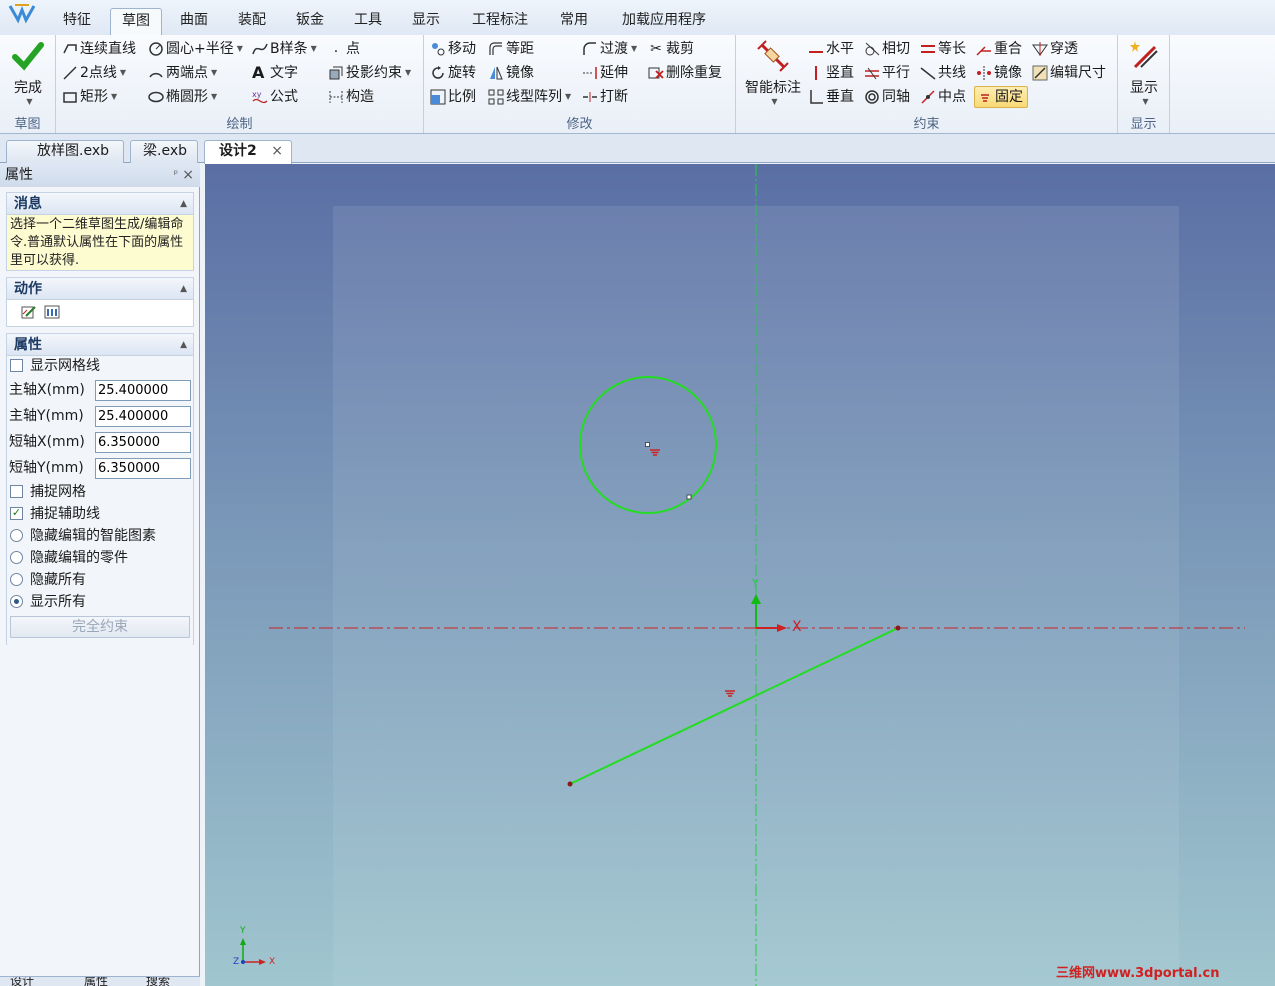 The image size is (1275, 986). Describe the element at coordinates (609, 49) in the screenshot. I see `fillet-button: 过渡 ▼` at that location.